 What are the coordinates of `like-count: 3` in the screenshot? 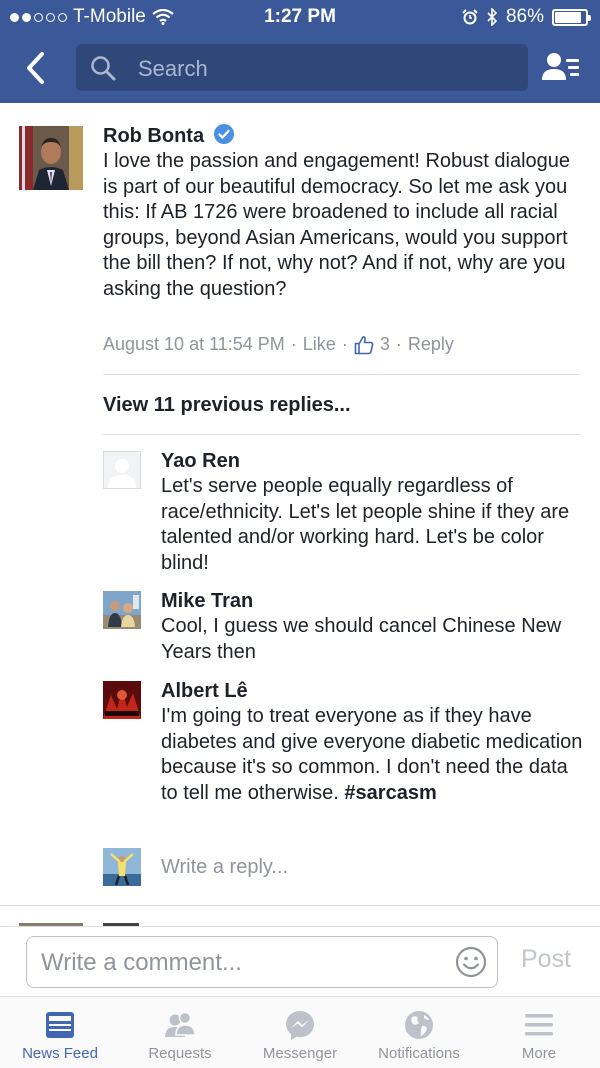 It's located at (385, 344).